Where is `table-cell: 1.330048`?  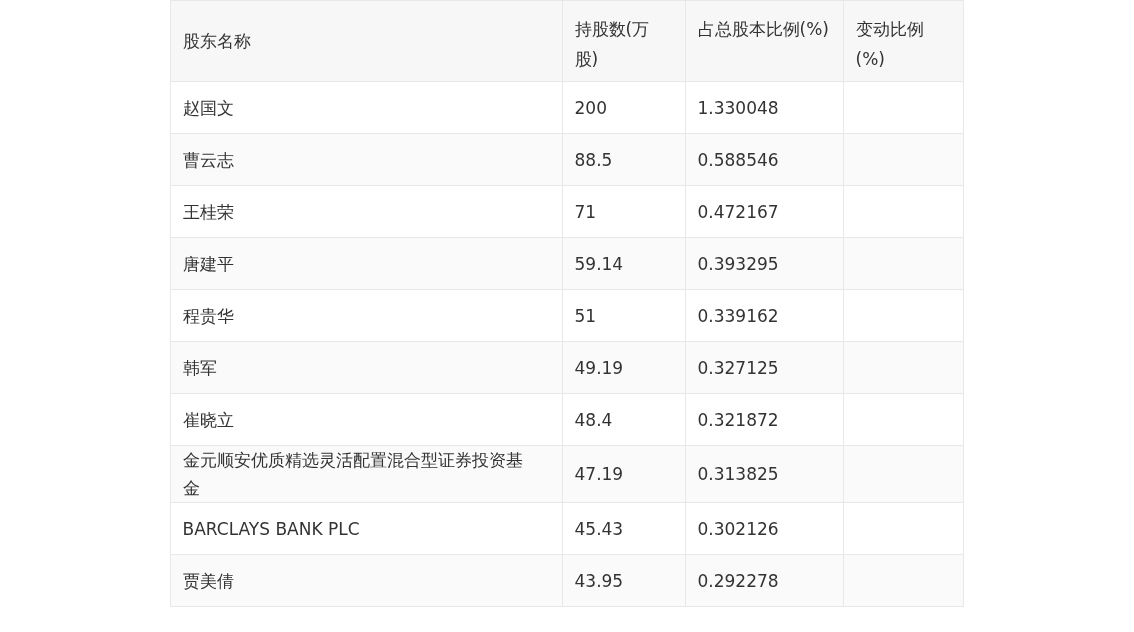 table-cell: 1.330048 is located at coordinates (764, 107).